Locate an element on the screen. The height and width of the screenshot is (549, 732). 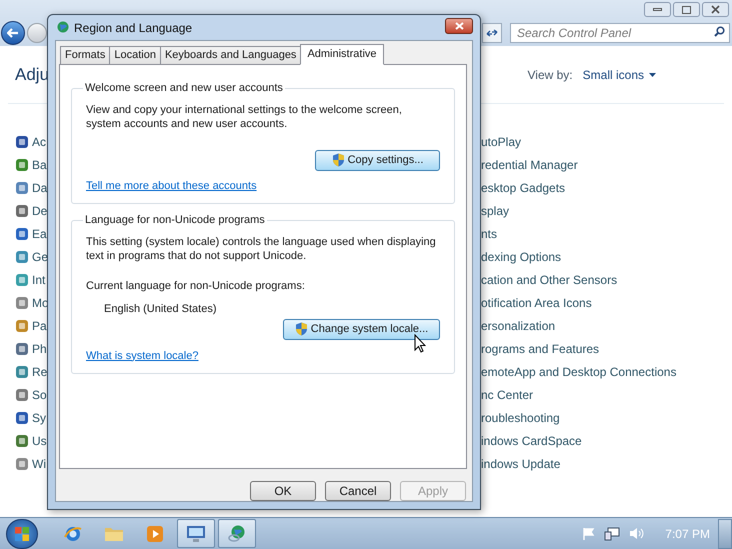
current-language-label: Current language for non-Unicode programs: is located at coordinates (196, 286).